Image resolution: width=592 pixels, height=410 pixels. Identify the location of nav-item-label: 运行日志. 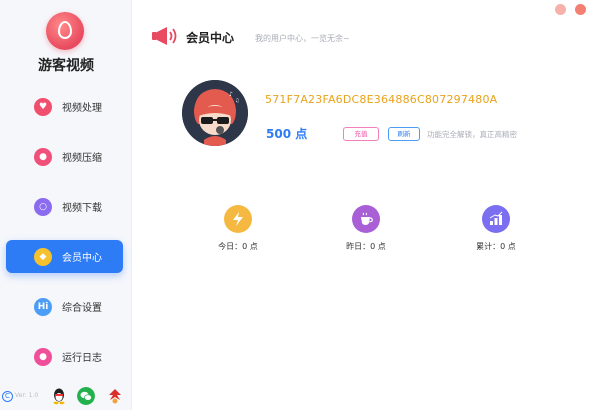
(82, 358).